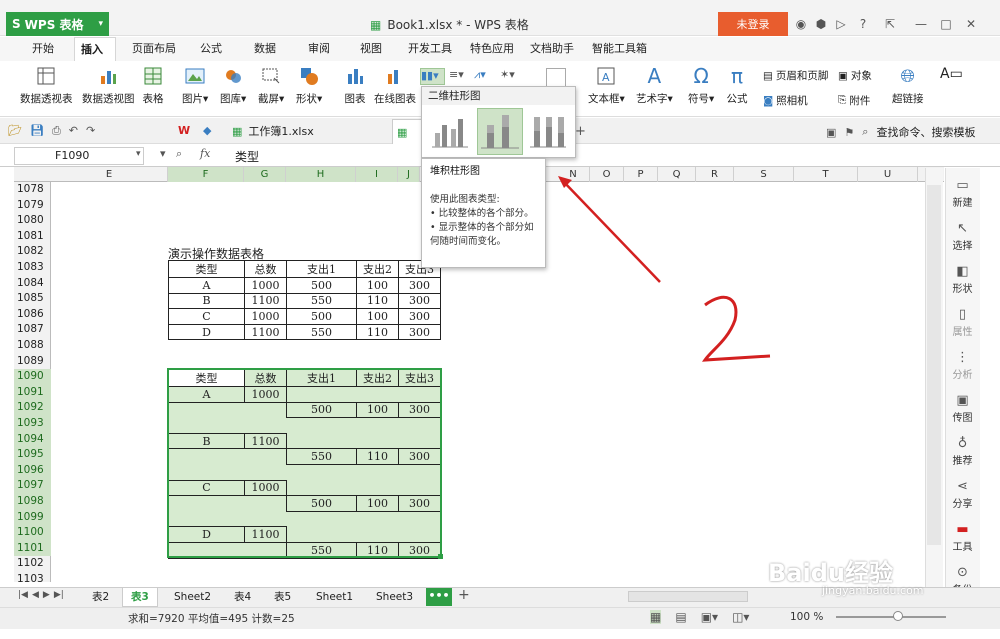  Describe the element at coordinates (309, 85) in the screenshot. I see `shape-button: 形状▾` at that location.